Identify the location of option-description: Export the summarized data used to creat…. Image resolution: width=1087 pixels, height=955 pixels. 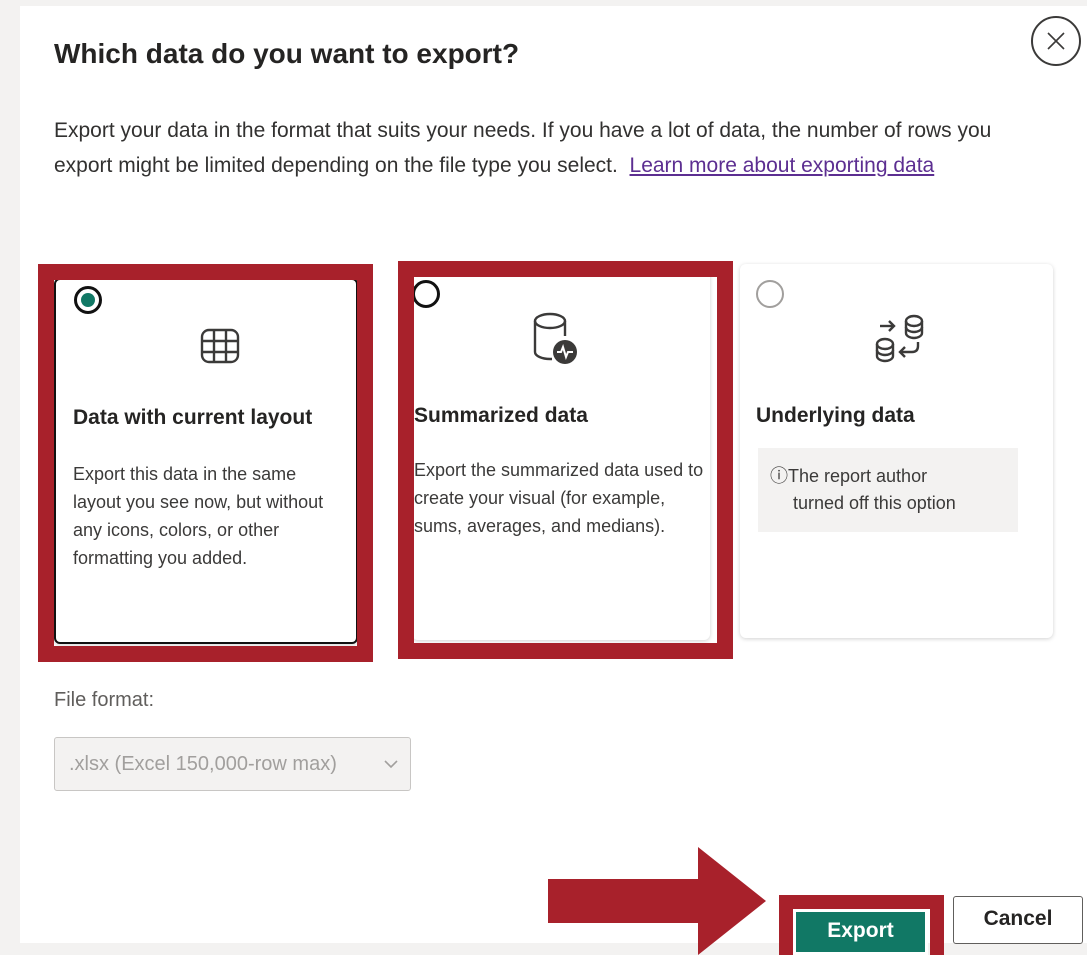
(559, 498).